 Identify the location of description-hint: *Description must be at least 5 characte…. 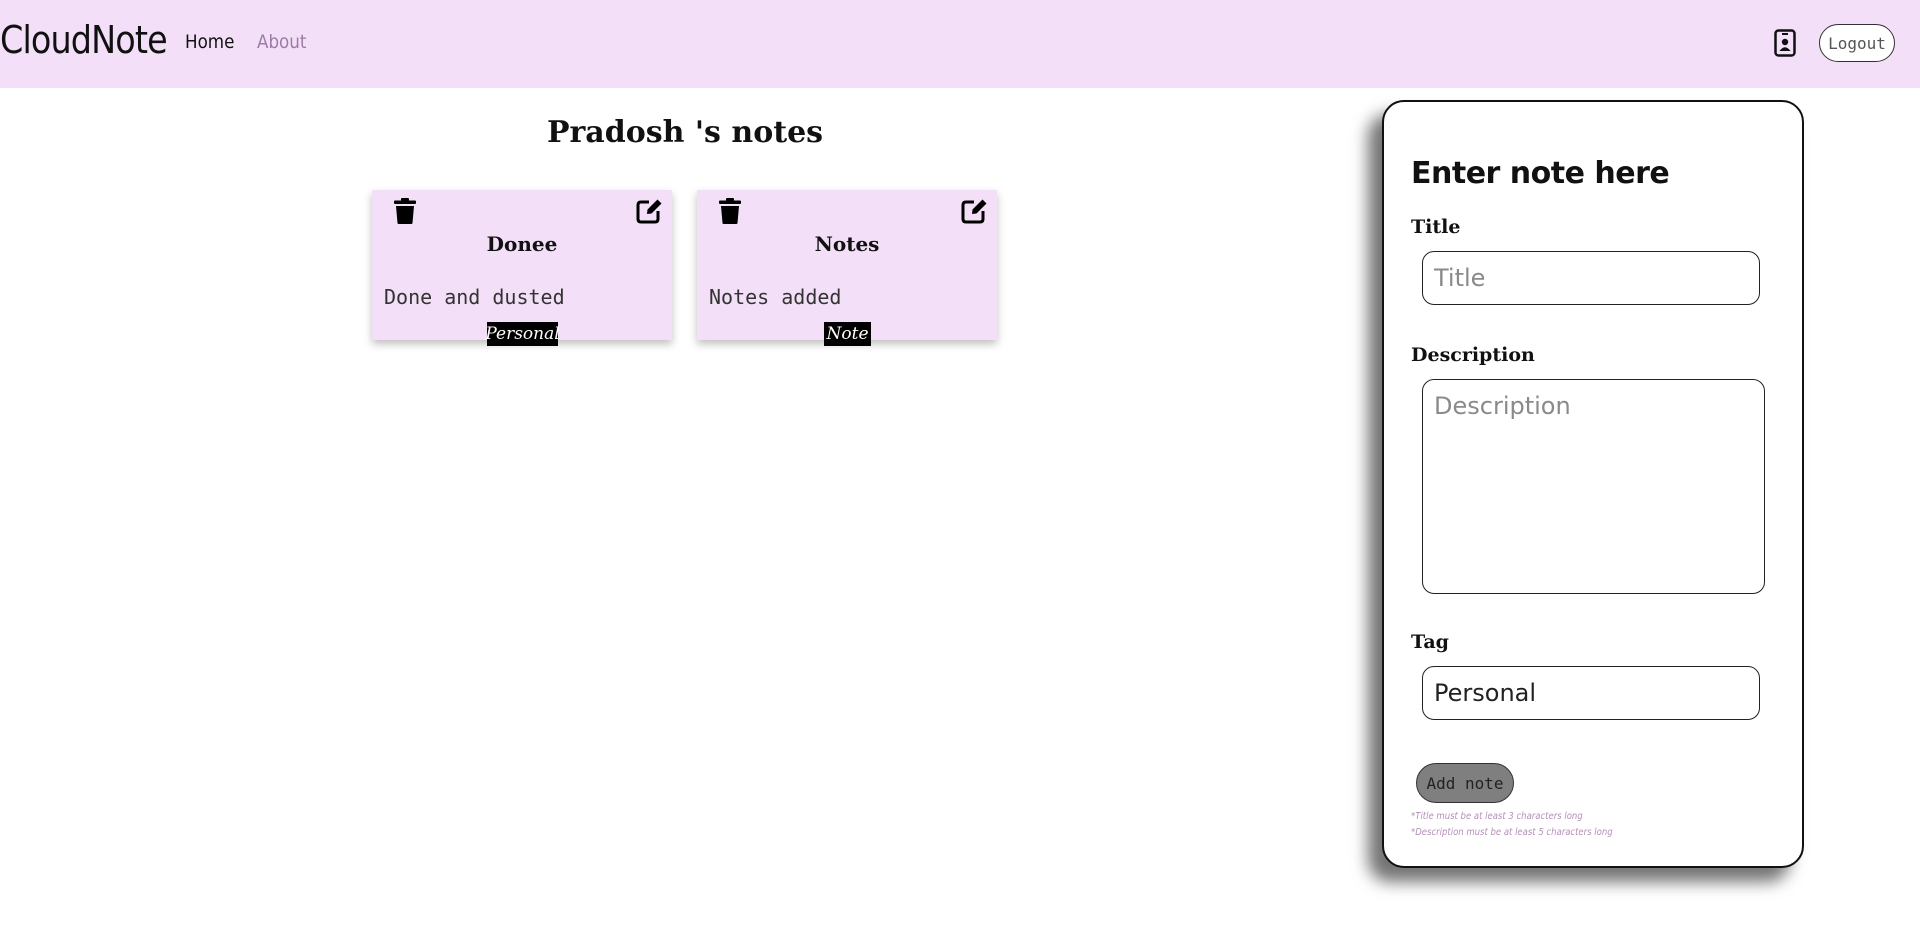
(1512, 832).